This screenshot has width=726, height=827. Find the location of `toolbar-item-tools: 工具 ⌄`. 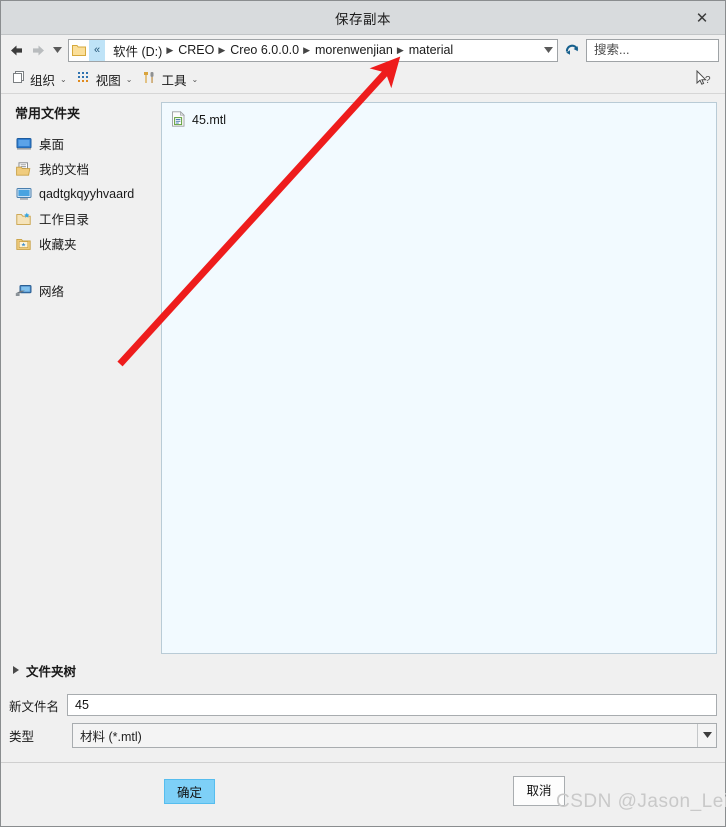

toolbar-item-tools: 工具 ⌄ is located at coordinates (173, 79).